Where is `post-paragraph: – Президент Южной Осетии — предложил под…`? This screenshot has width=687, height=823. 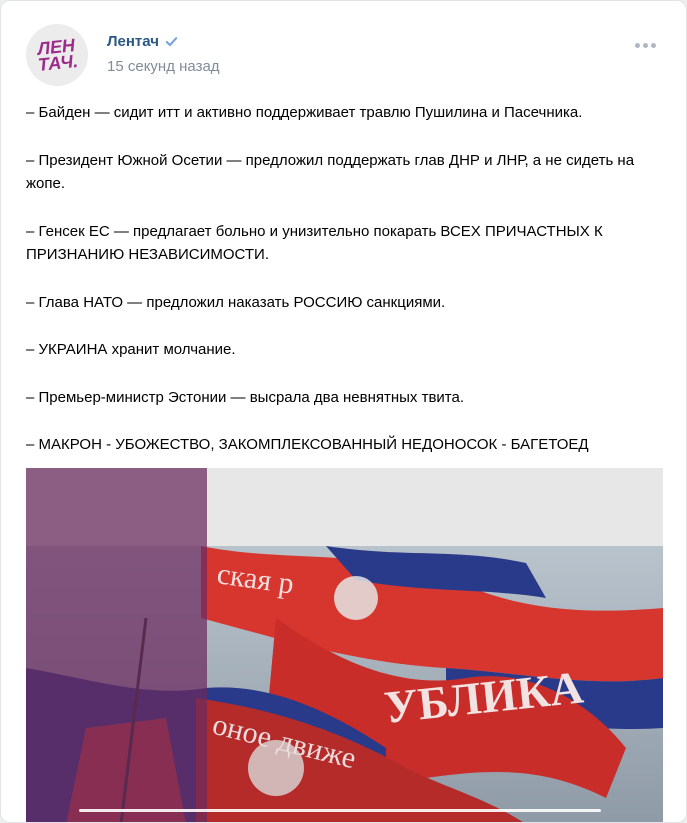
post-paragraph: – Президент Южной Осетии — предложил под… is located at coordinates (332, 172).